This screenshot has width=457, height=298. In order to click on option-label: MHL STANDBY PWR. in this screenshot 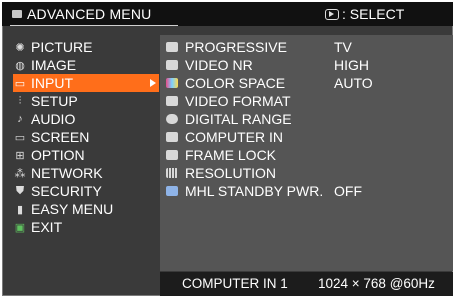, I will do `click(254, 191)`.